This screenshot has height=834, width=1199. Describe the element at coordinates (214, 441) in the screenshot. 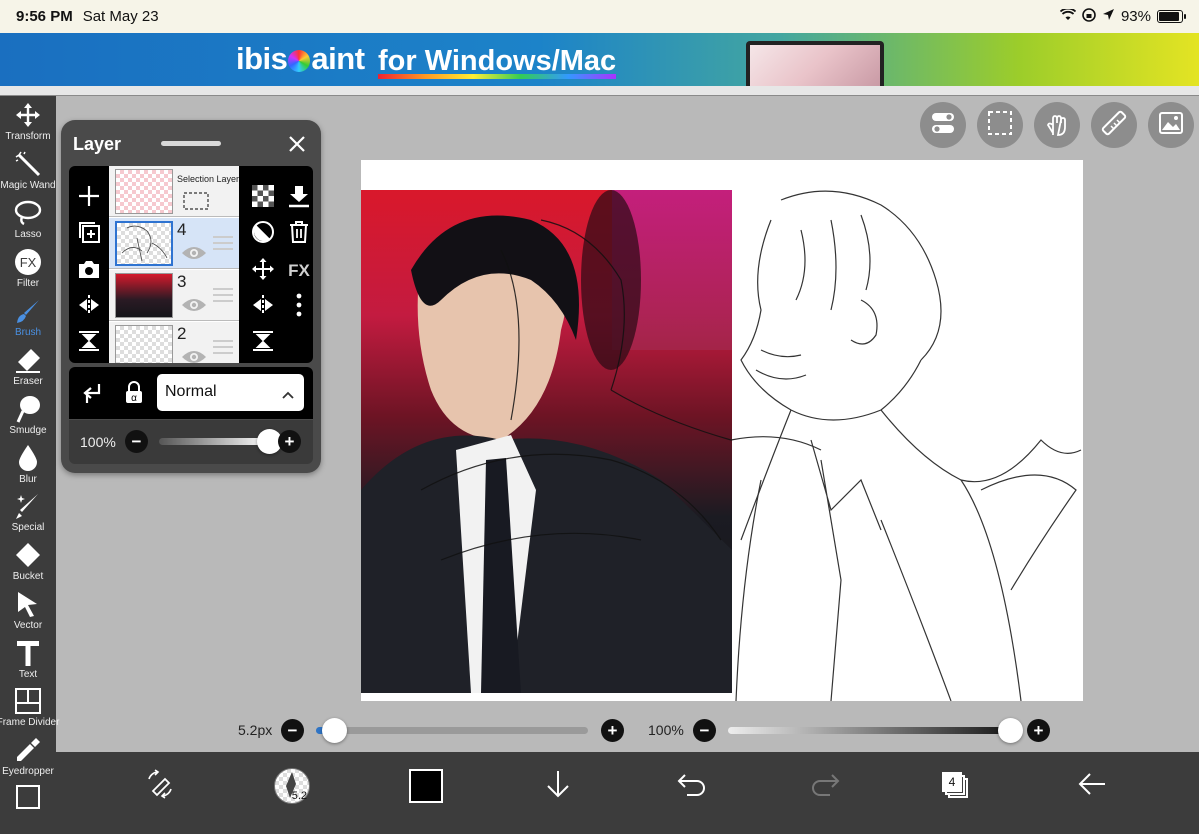

I see `layer-opacity-slider` at that location.